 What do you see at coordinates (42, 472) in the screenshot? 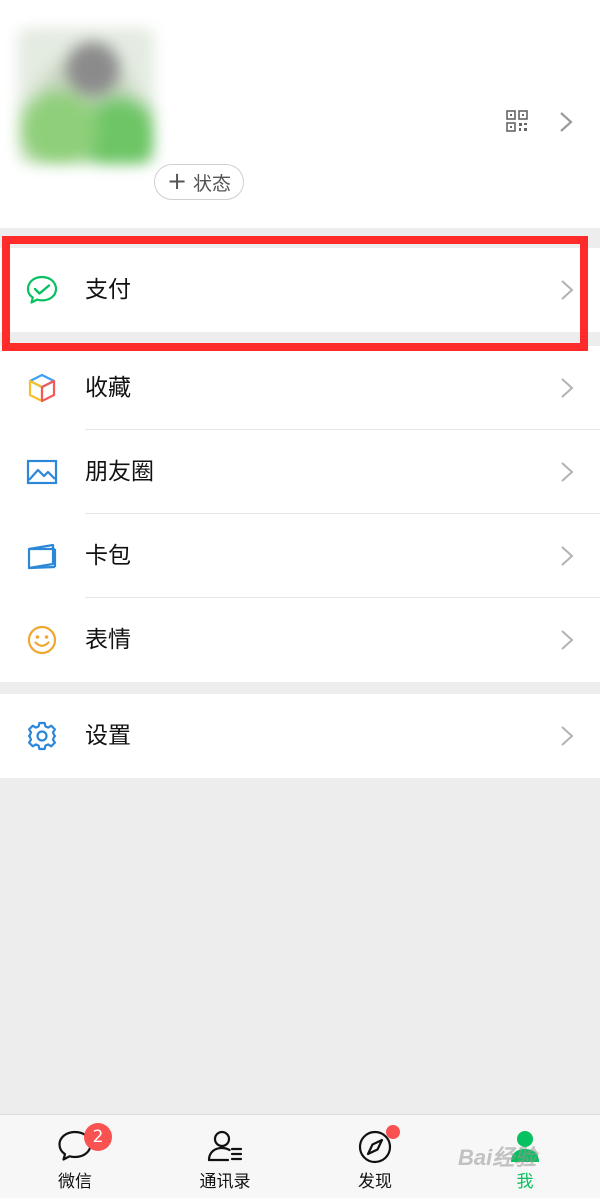
I see `moments-image-icon` at bounding box center [42, 472].